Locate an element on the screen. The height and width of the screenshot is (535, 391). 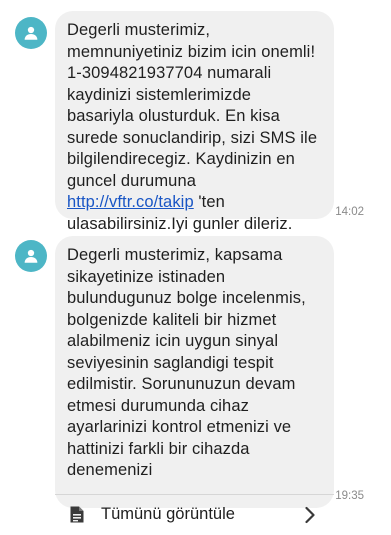
view-all-button: Tümünü görüntüle is located at coordinates (194, 515).